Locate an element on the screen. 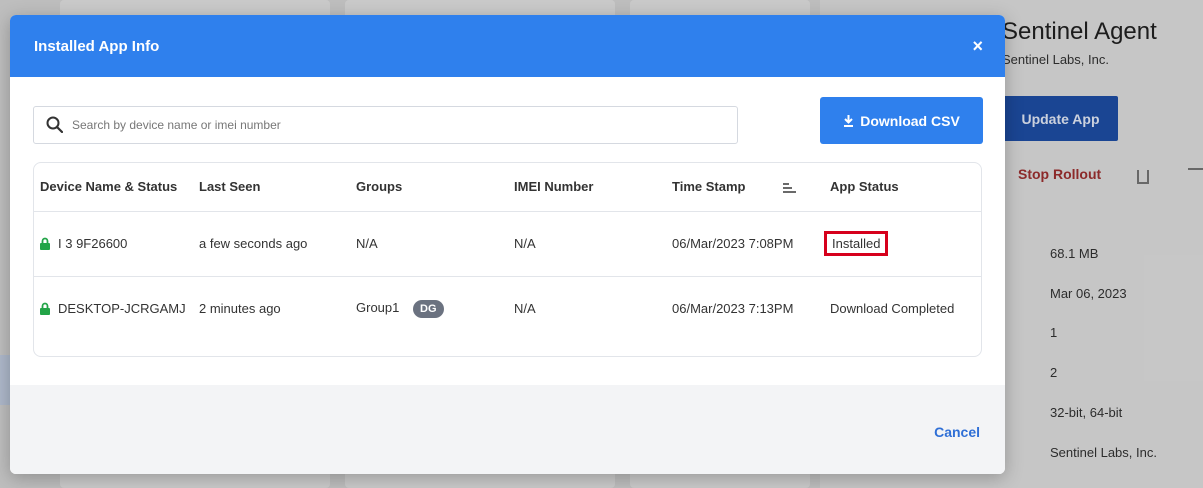 This screenshot has width=1203, height=488. last-seen-cell: a few seconds ago is located at coordinates (271, 244).